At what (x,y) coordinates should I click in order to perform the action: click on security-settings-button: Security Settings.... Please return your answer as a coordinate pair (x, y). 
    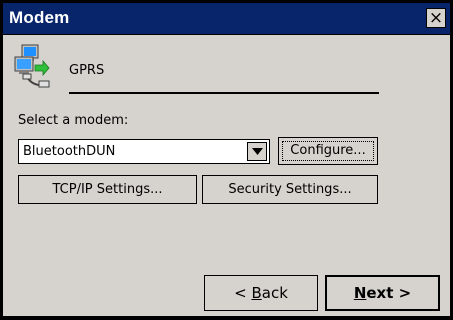
    Looking at the image, I should click on (290, 189).